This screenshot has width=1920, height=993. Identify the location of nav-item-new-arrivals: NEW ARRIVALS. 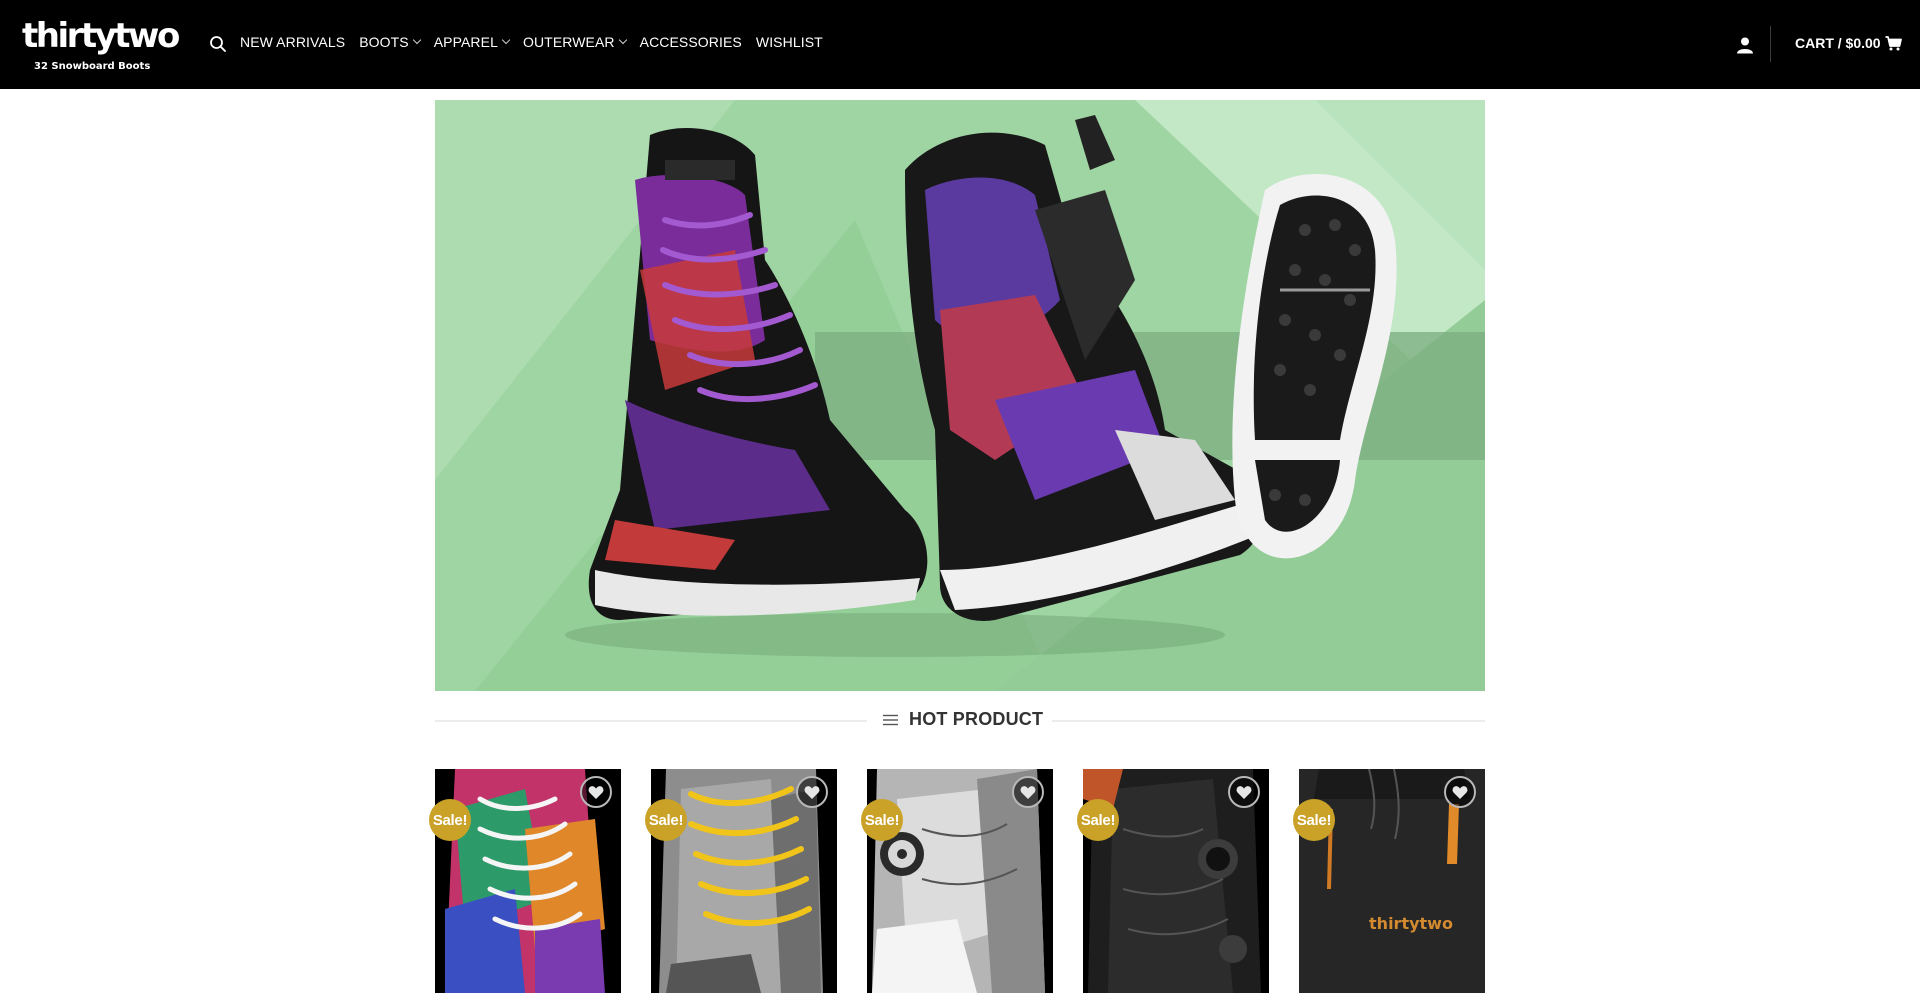
(292, 42).